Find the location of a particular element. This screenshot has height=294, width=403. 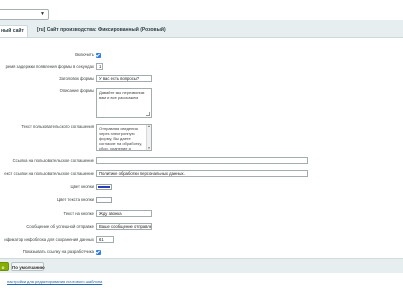

show-dev-link-label: Показывать ссылку на разработчика is located at coordinates (58, 251).